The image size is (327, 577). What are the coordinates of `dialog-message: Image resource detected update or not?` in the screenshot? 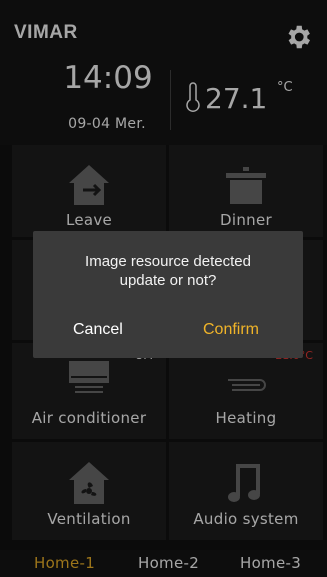 It's located at (168, 271).